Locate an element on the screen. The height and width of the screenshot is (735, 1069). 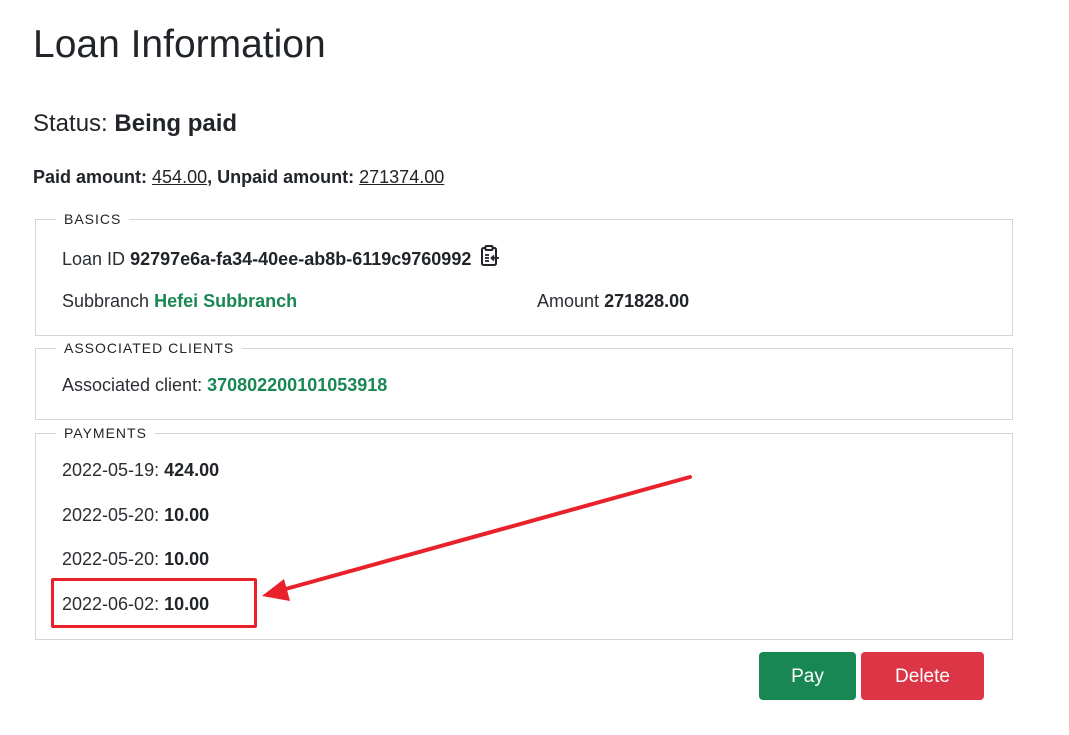
unpaid-amount-label: Unpaid amount: is located at coordinates (286, 177).